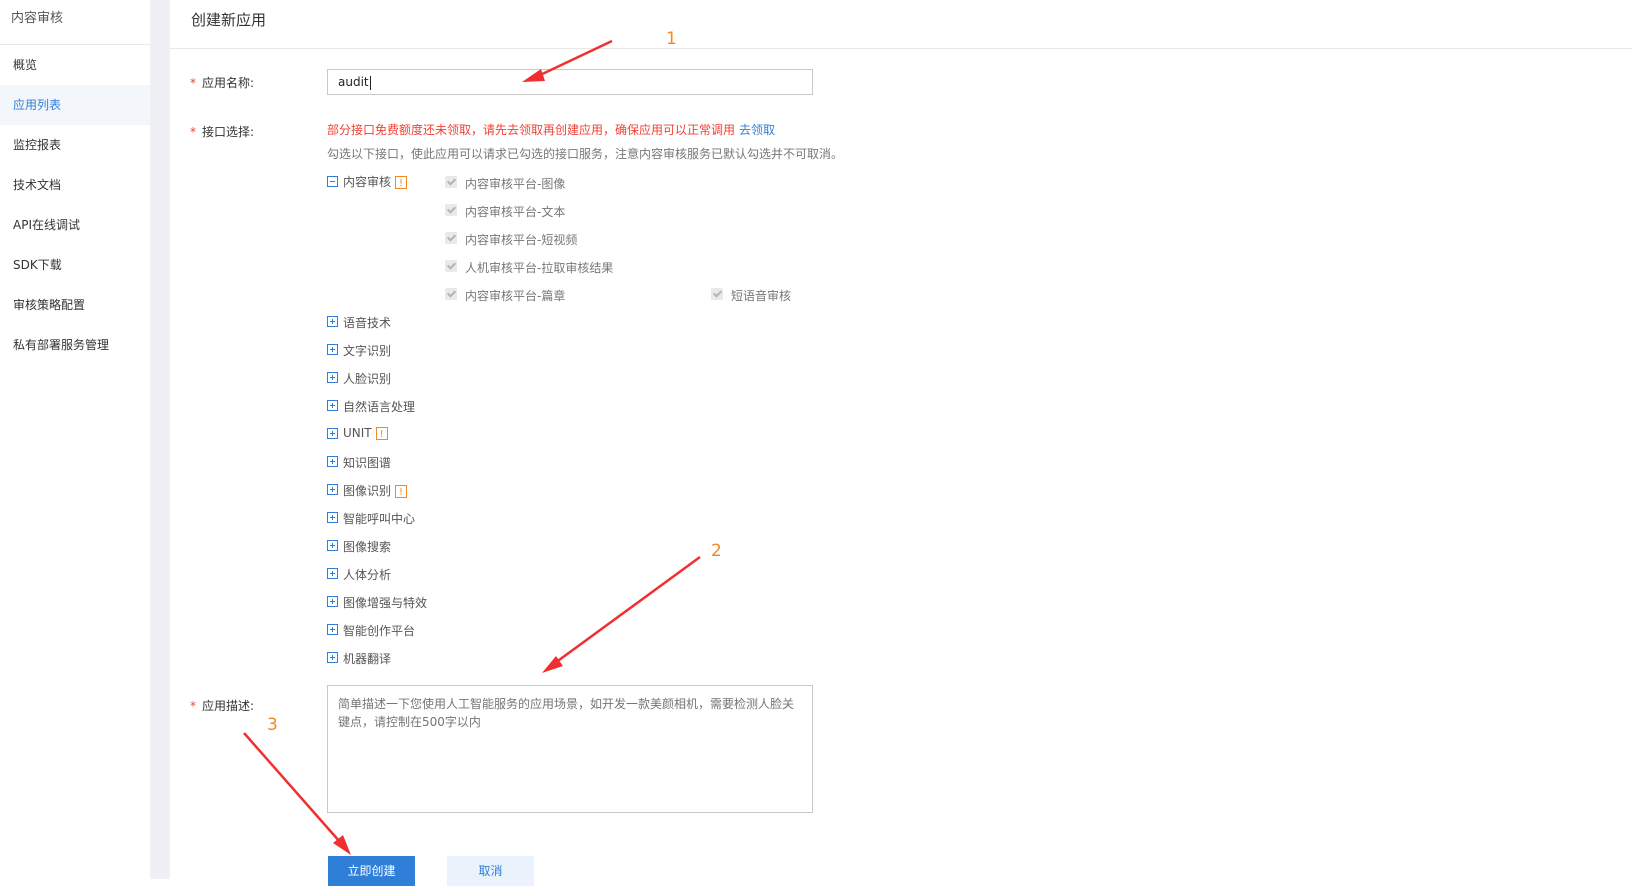  I want to click on checkbox-label: 短语音审核, so click(761, 296).